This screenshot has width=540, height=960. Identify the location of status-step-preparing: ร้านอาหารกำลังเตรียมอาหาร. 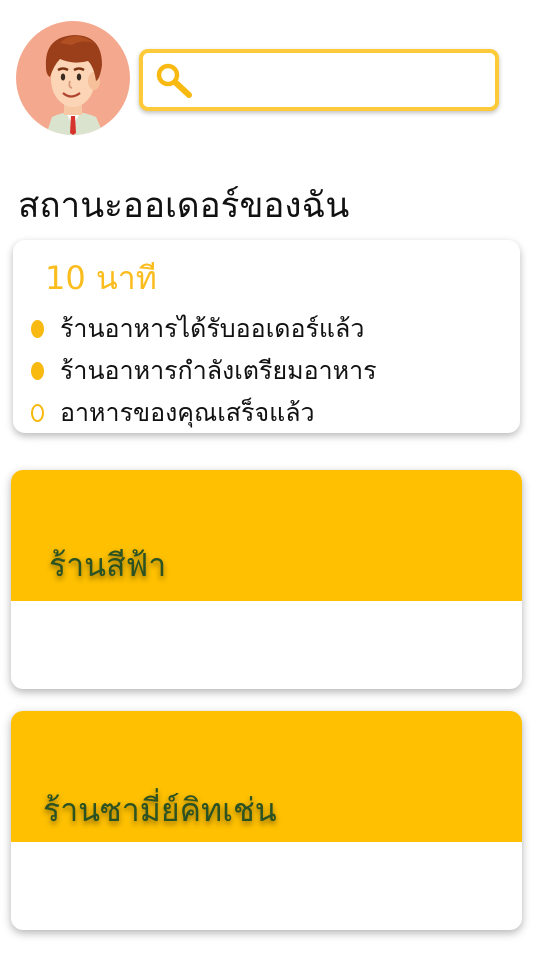
(204, 371).